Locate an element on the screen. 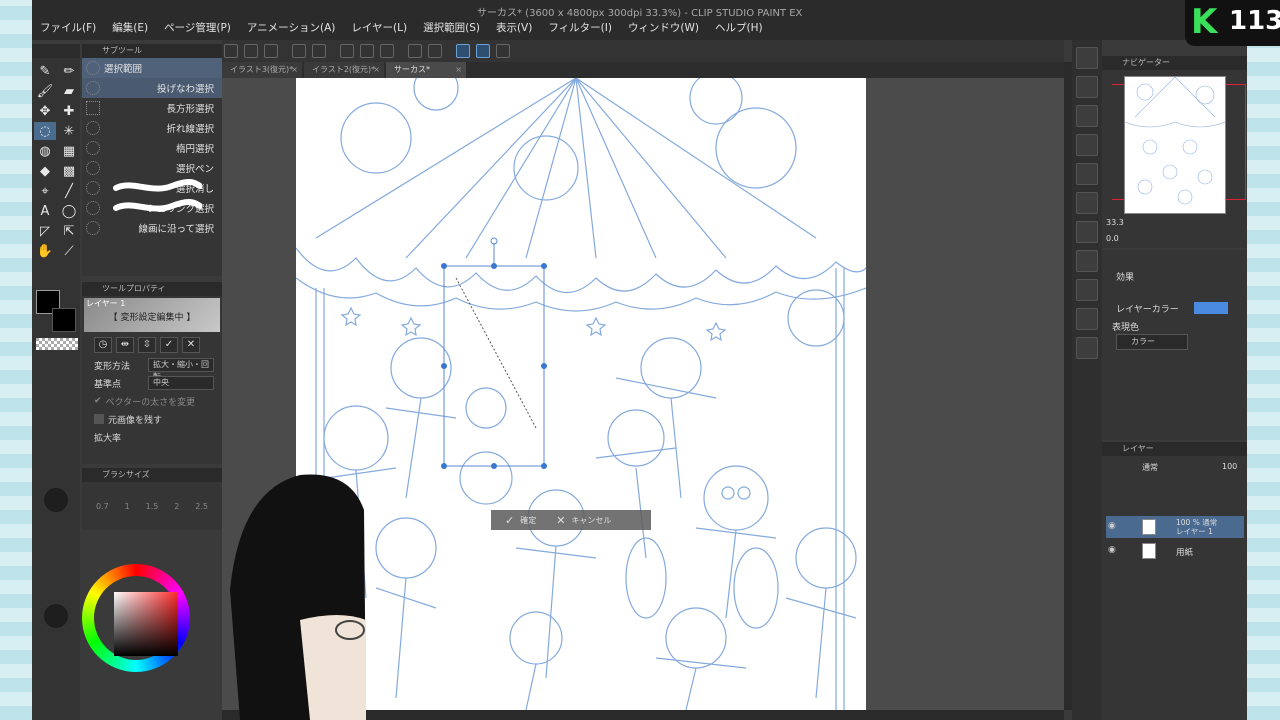 The image size is (1280, 720). subtool-lasso: 投げなわ選択 is located at coordinates (152, 88).